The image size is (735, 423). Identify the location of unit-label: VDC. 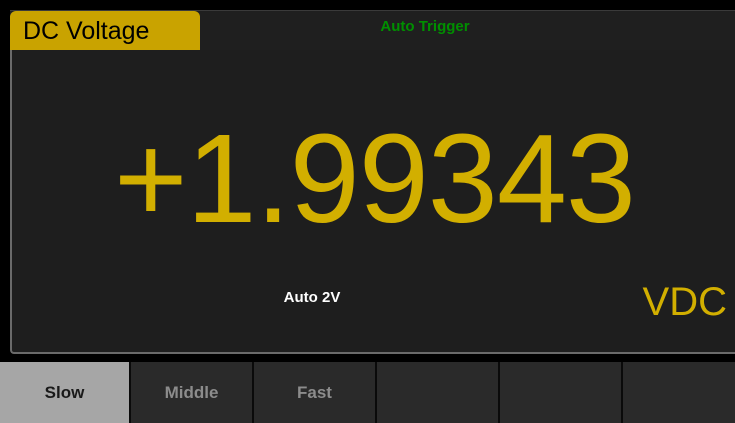
(684, 302).